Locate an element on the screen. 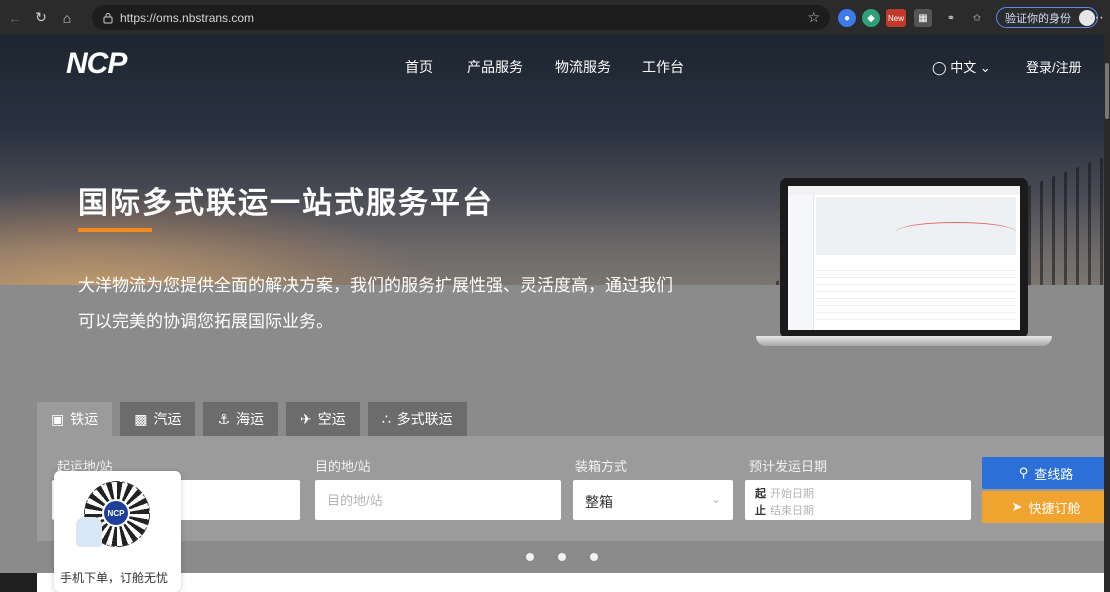  laptop-screen-frame is located at coordinates (904, 258).